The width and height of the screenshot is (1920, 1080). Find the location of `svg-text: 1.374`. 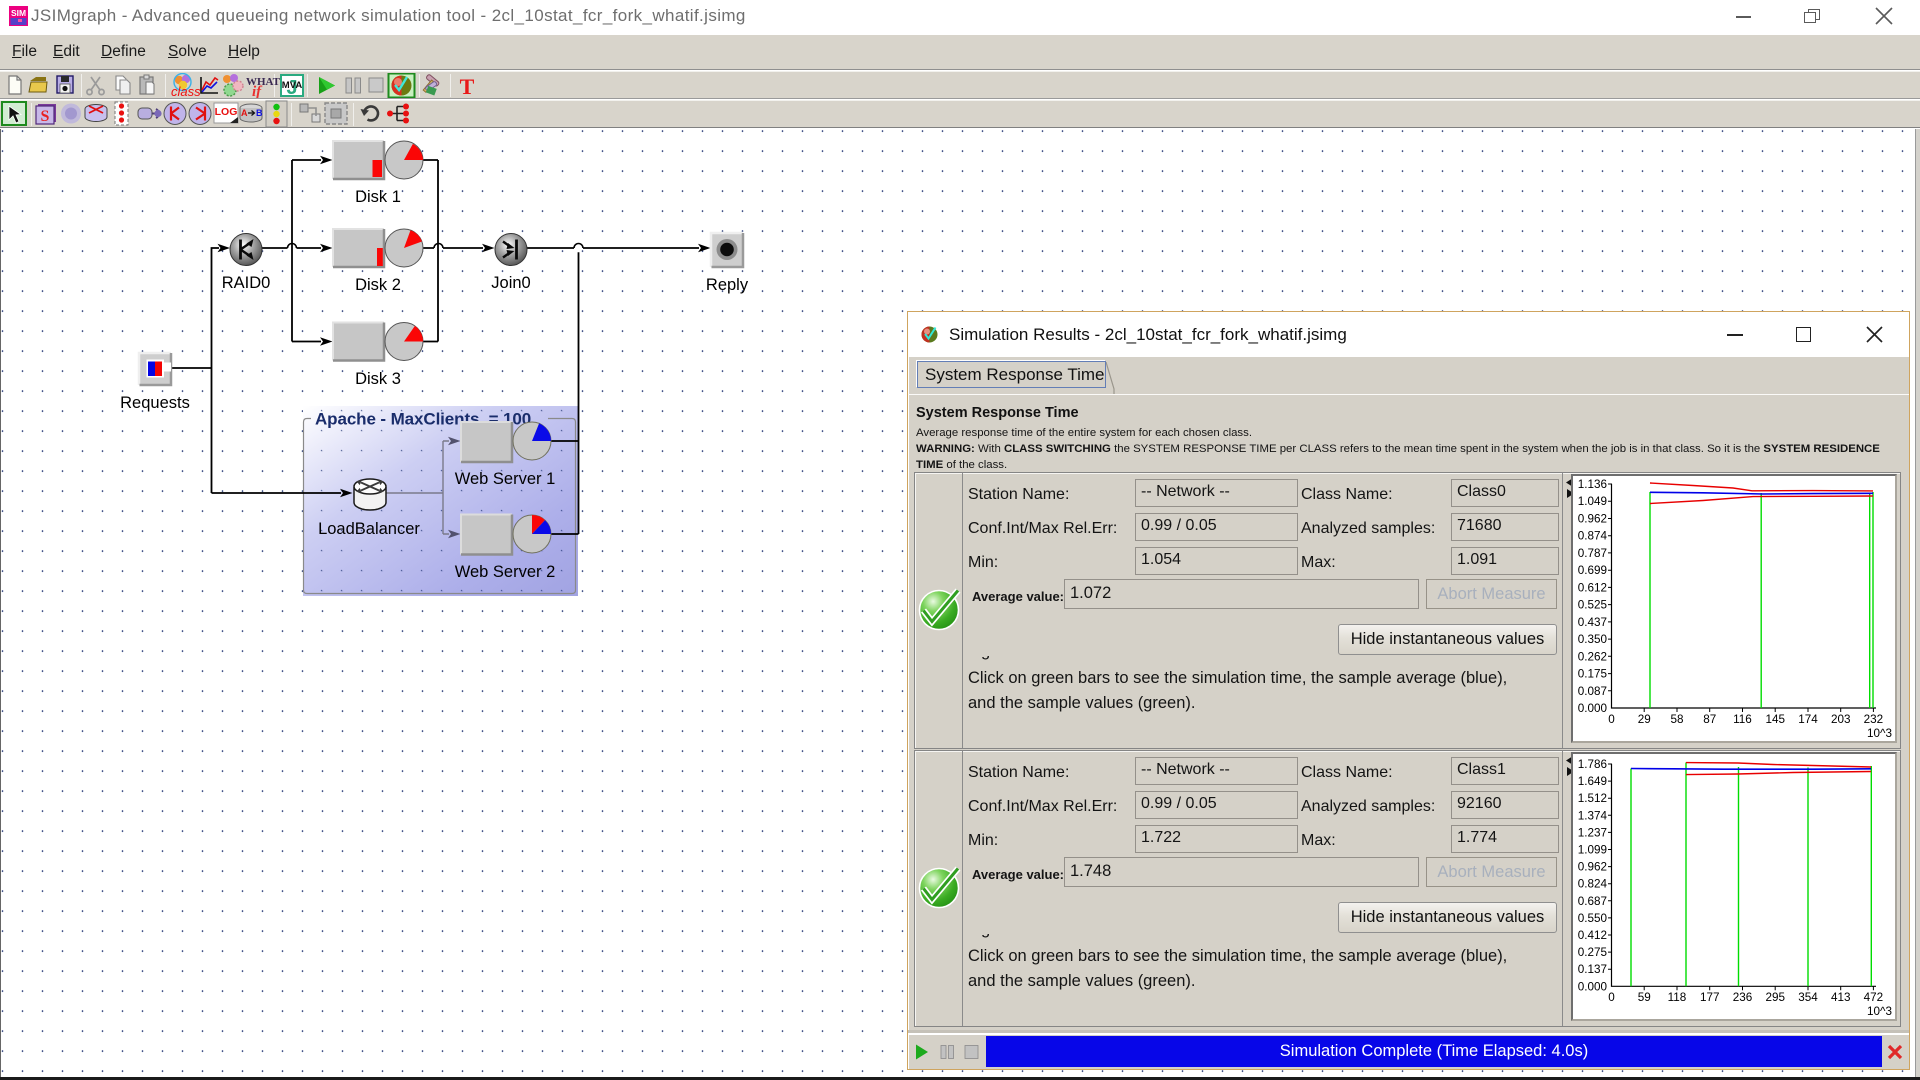

svg-text: 1.374 is located at coordinates (1593, 815).